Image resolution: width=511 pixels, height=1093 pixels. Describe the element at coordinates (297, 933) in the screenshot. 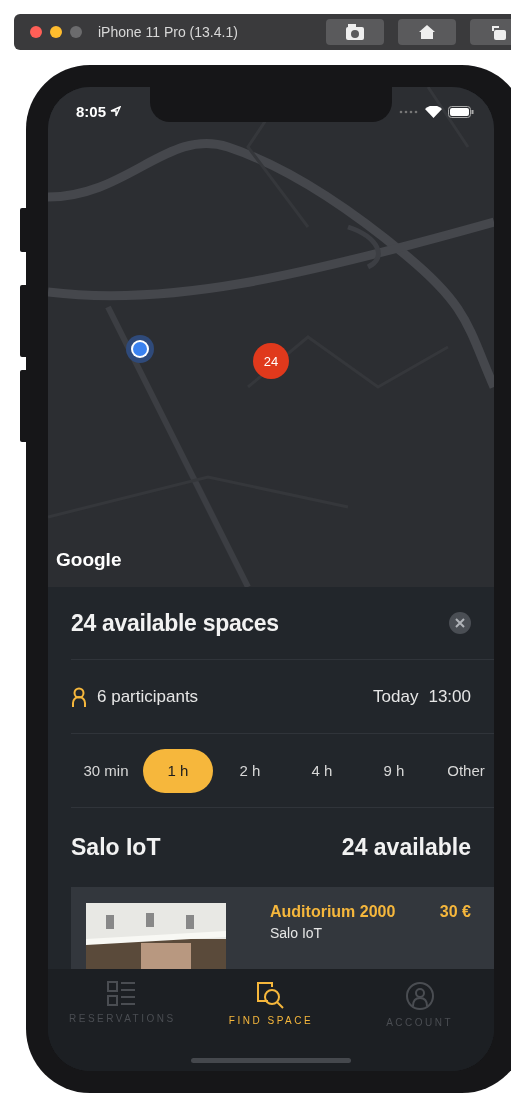

I see `space-location: Salo IoT` at that location.